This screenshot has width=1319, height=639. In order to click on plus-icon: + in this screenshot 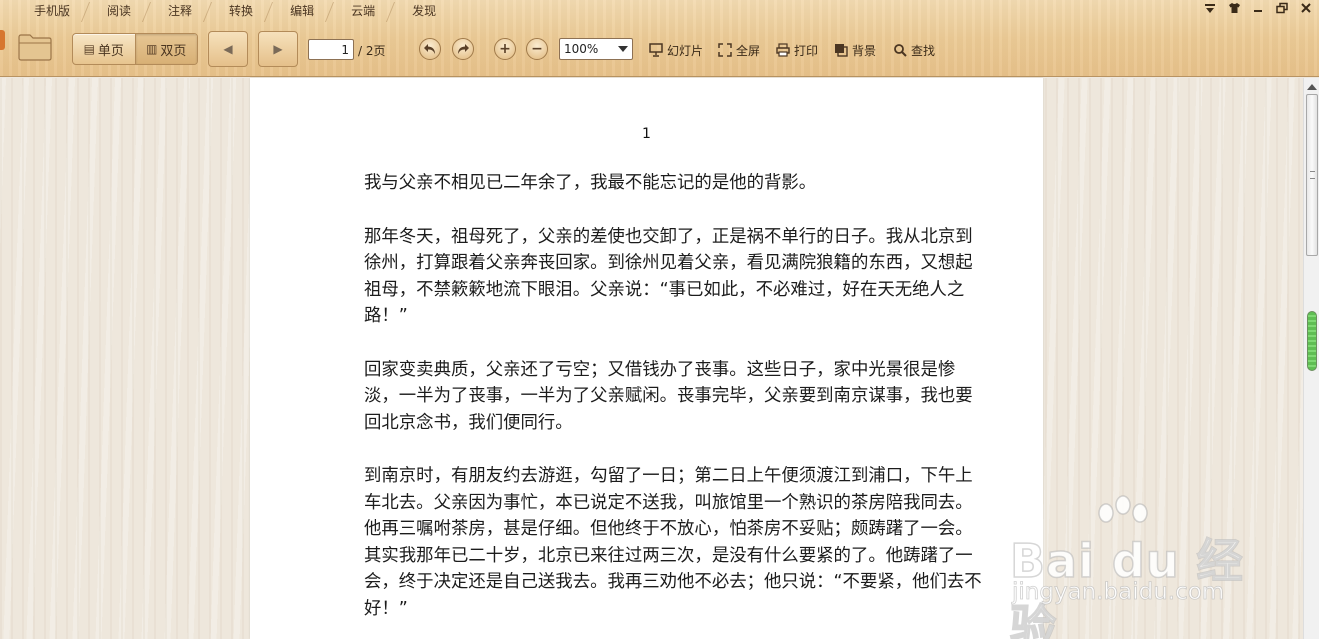, I will do `click(505, 49)`.